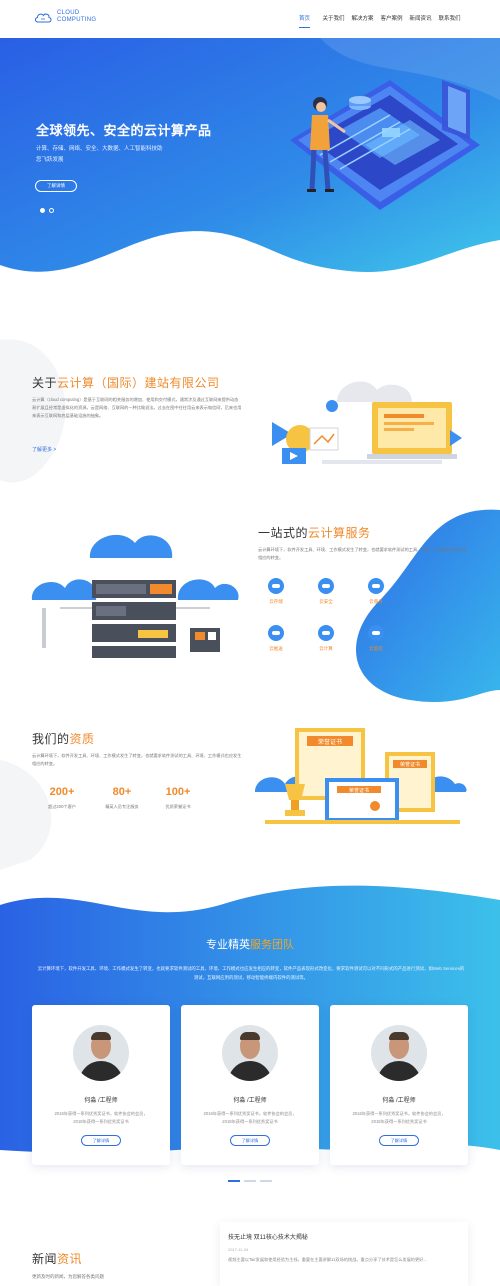 The image size is (500, 1286). I want to click on hero-title: 全球领先、安全的云计算产品, so click(124, 130).